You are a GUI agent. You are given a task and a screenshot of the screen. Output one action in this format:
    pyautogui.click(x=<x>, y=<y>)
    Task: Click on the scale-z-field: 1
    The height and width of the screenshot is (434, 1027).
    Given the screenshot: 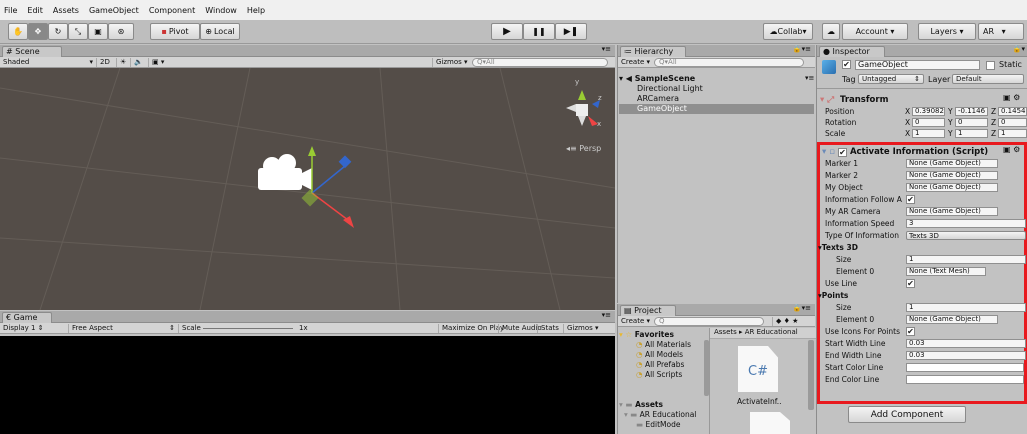 What is the action you would take?
    pyautogui.click(x=1012, y=133)
    